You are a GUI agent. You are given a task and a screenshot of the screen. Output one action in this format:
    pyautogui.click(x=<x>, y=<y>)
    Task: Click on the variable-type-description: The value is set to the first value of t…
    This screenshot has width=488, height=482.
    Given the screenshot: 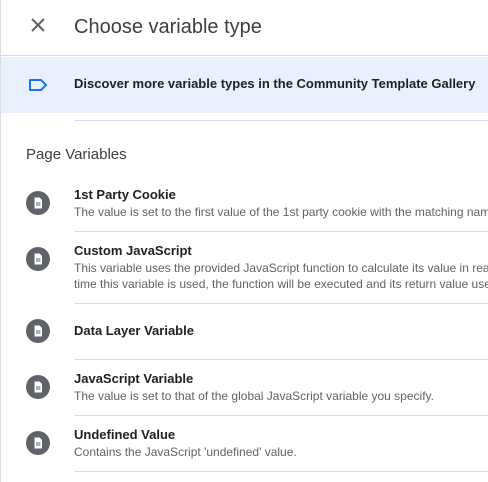 What is the action you would take?
    pyautogui.click(x=281, y=212)
    